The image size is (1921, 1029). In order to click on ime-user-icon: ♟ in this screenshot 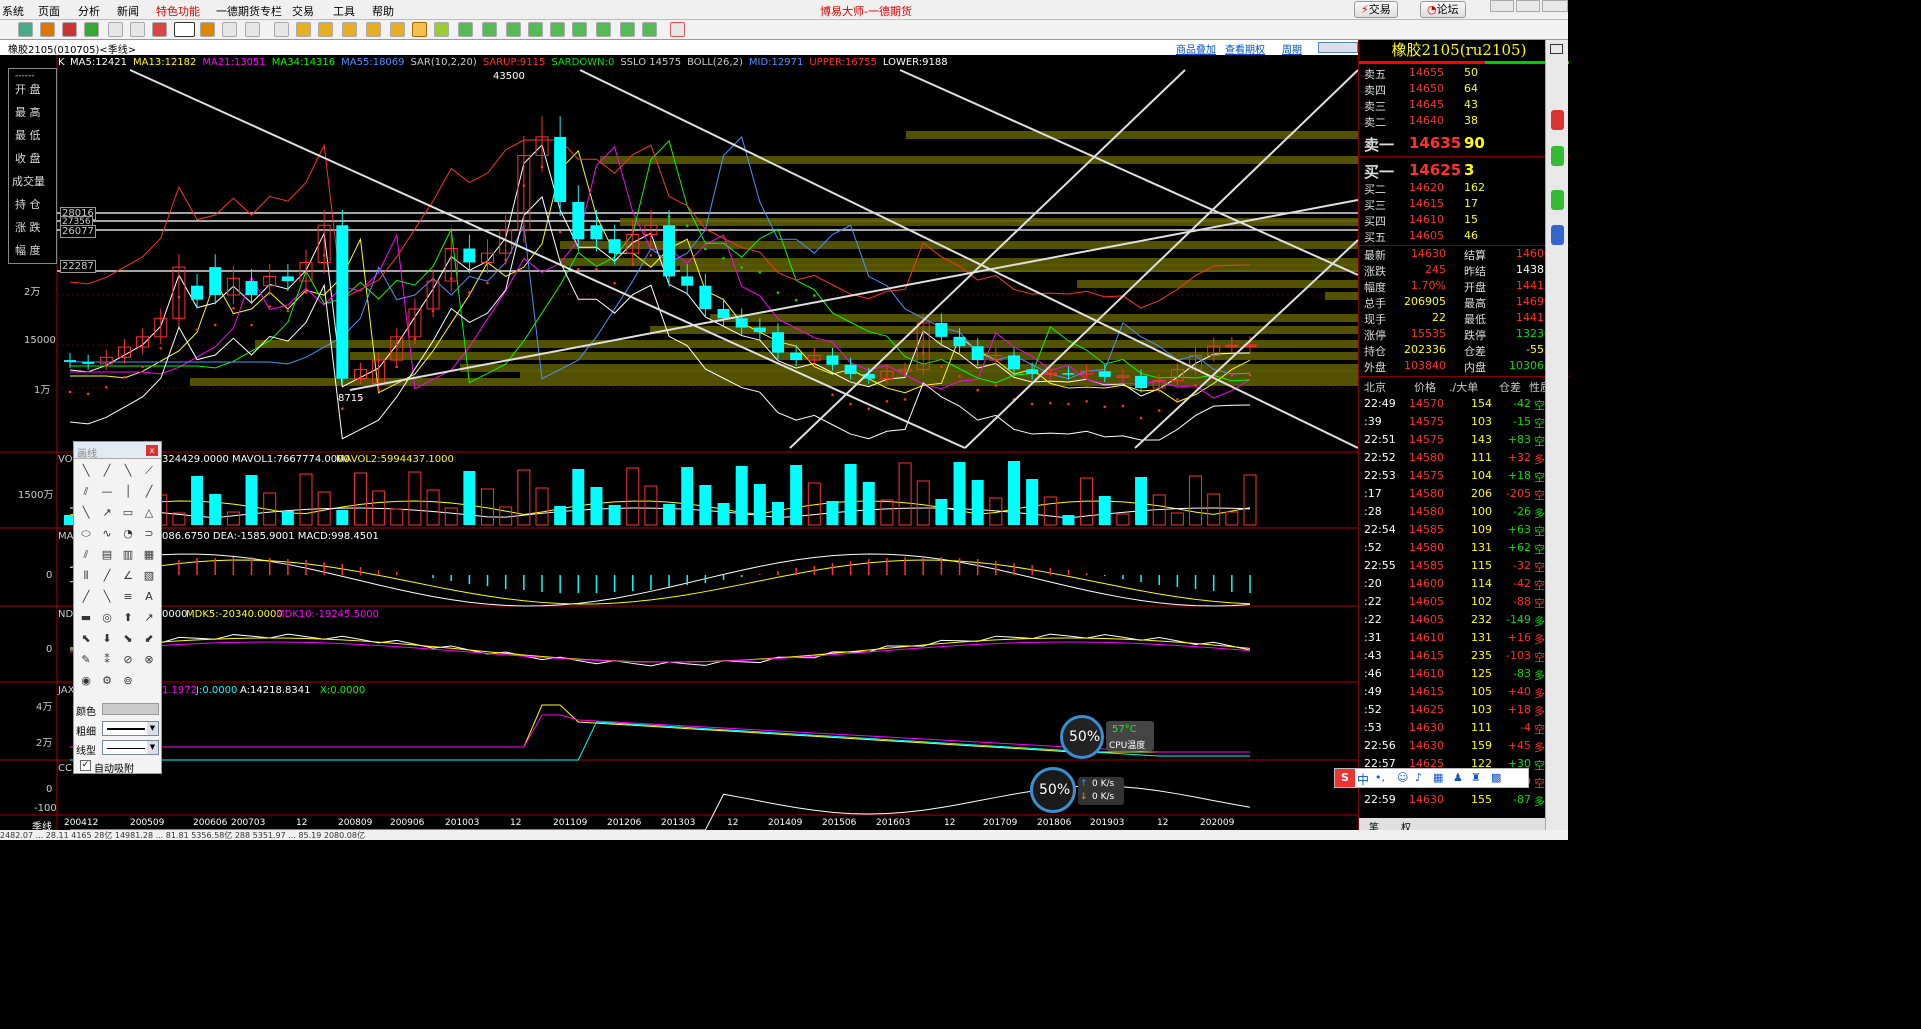, I will do `click(1458, 777)`.